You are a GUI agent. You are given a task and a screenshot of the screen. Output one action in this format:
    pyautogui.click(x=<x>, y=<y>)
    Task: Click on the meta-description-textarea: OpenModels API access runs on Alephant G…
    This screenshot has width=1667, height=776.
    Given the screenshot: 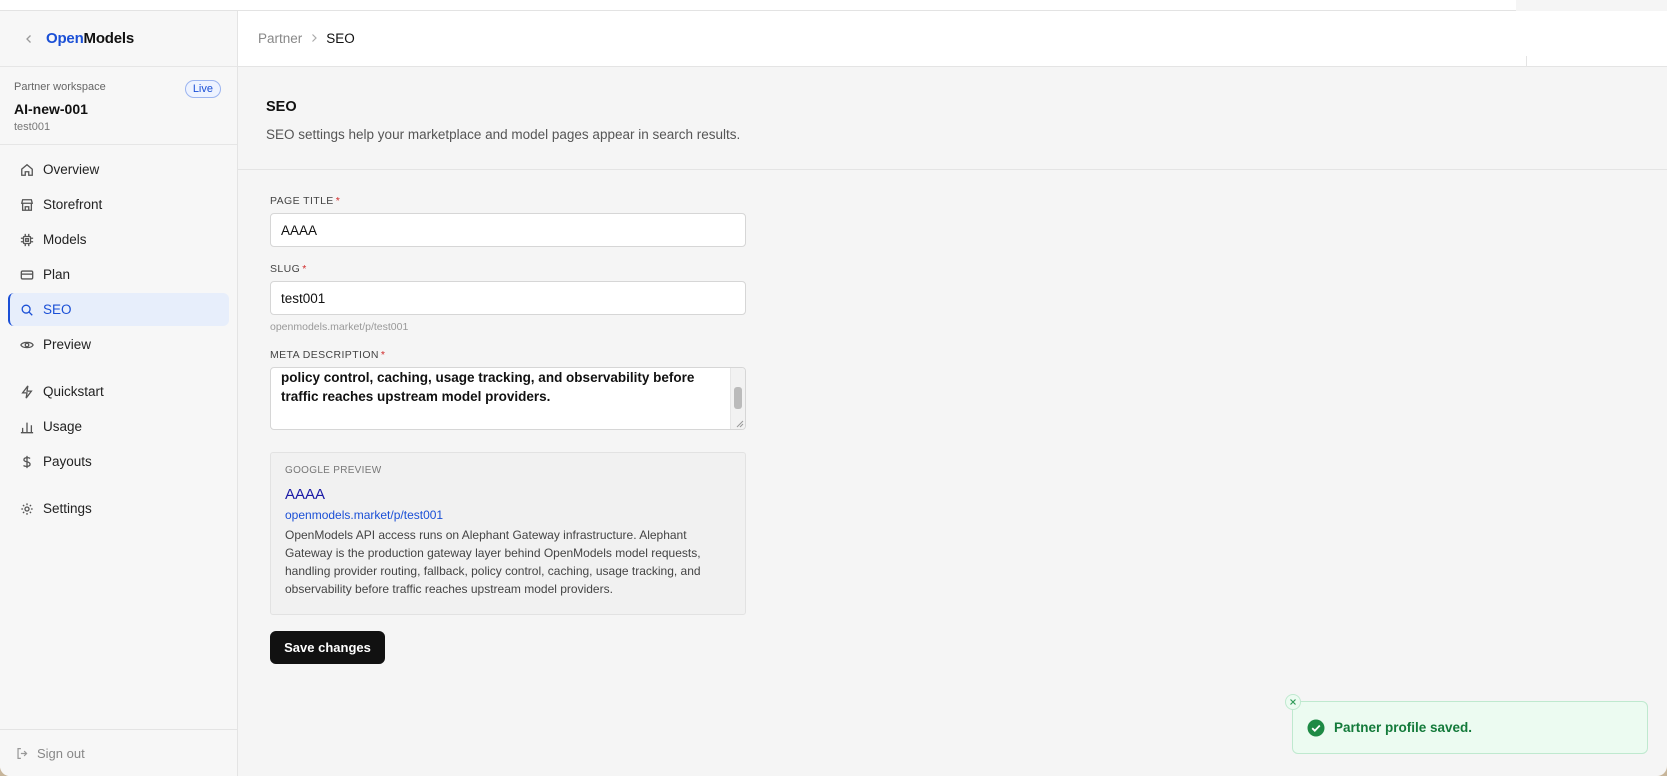 What is the action you would take?
    pyautogui.click(x=508, y=398)
    